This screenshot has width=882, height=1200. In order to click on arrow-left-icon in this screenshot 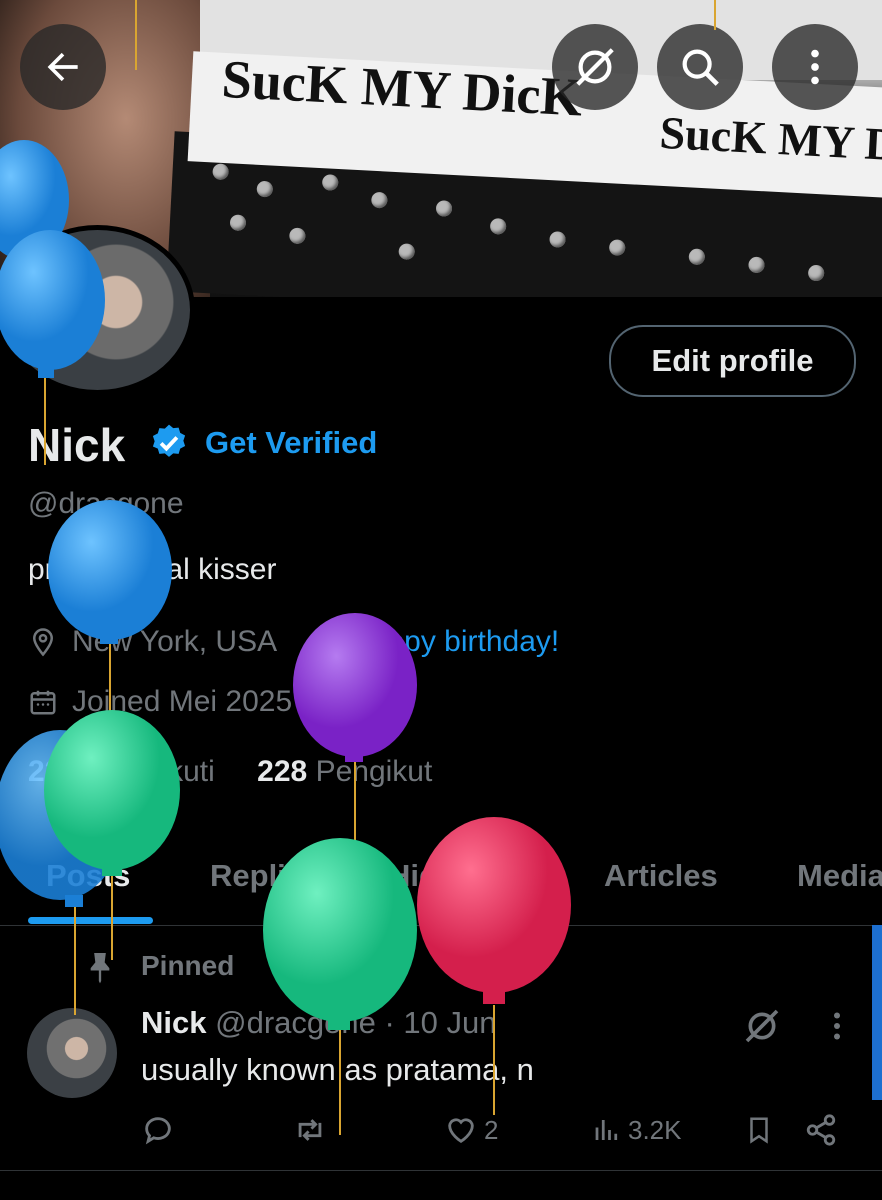, I will do `click(62, 67)`.